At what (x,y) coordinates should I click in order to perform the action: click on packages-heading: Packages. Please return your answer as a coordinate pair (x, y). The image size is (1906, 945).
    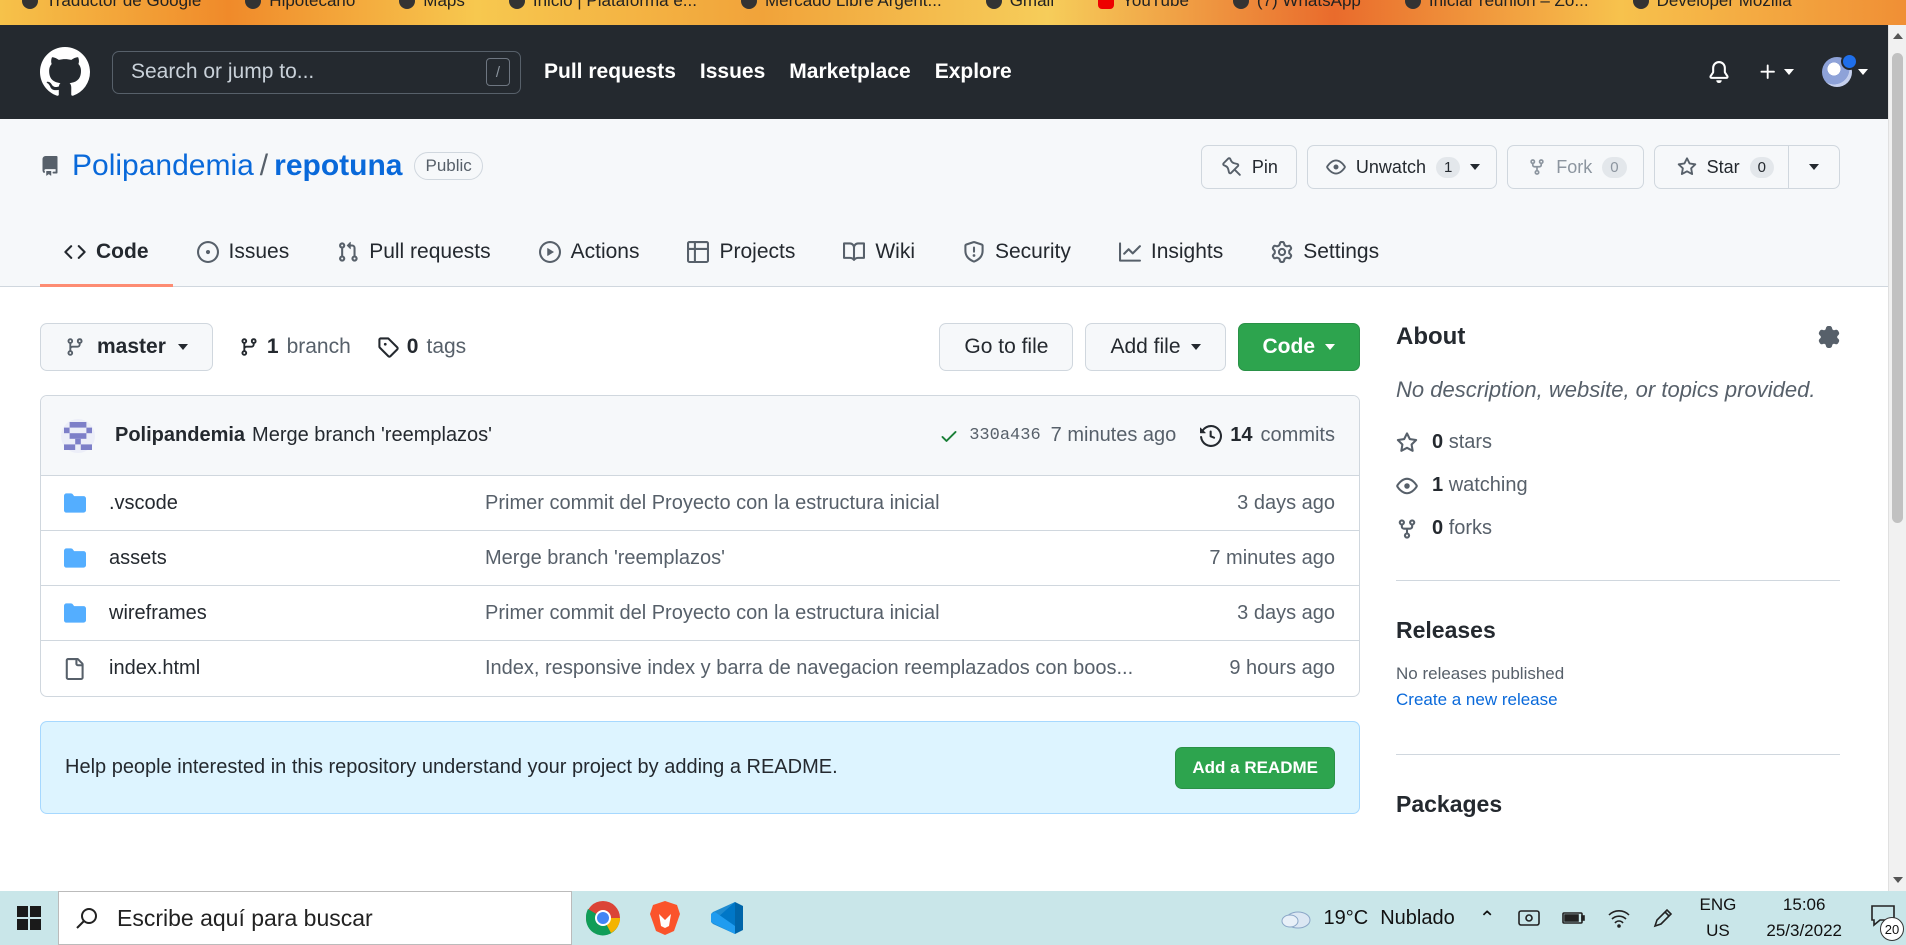
    Looking at the image, I should click on (1618, 804).